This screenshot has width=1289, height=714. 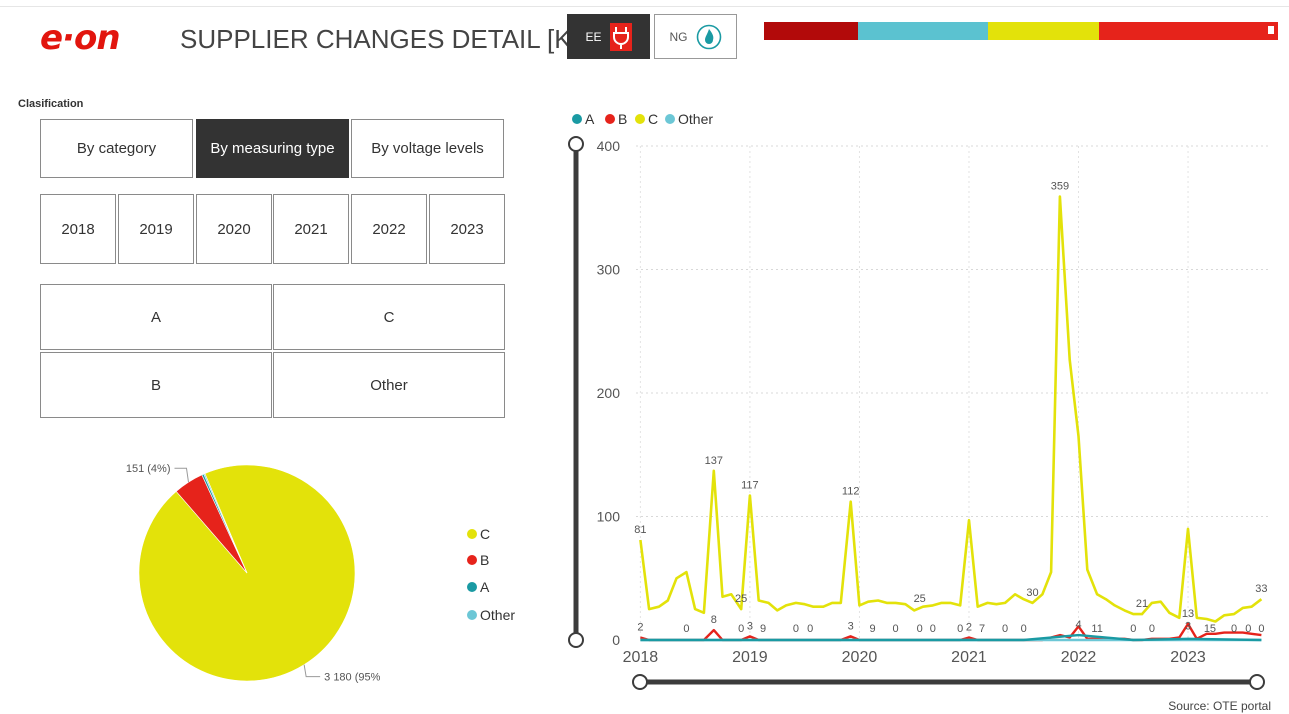 What do you see at coordinates (485, 560) in the screenshot?
I see `pie-legend-label-b: B` at bounding box center [485, 560].